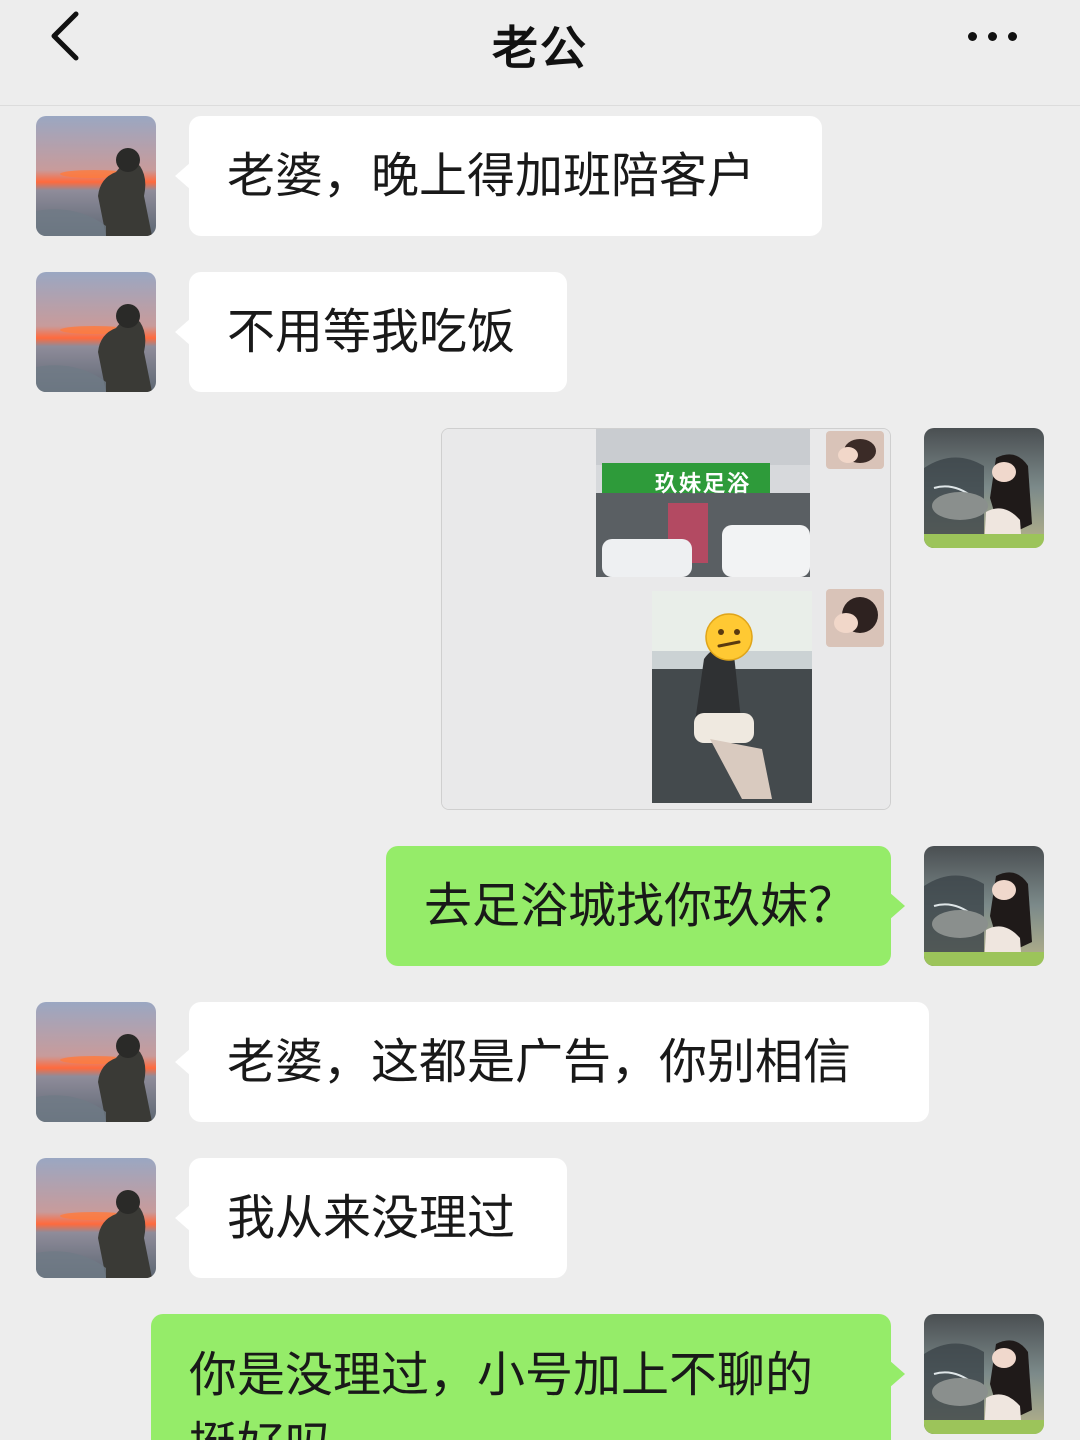  Describe the element at coordinates (498, 176) in the screenshot. I see `message-bubble-incoming: 老婆，晚上得加班陪客户` at that location.